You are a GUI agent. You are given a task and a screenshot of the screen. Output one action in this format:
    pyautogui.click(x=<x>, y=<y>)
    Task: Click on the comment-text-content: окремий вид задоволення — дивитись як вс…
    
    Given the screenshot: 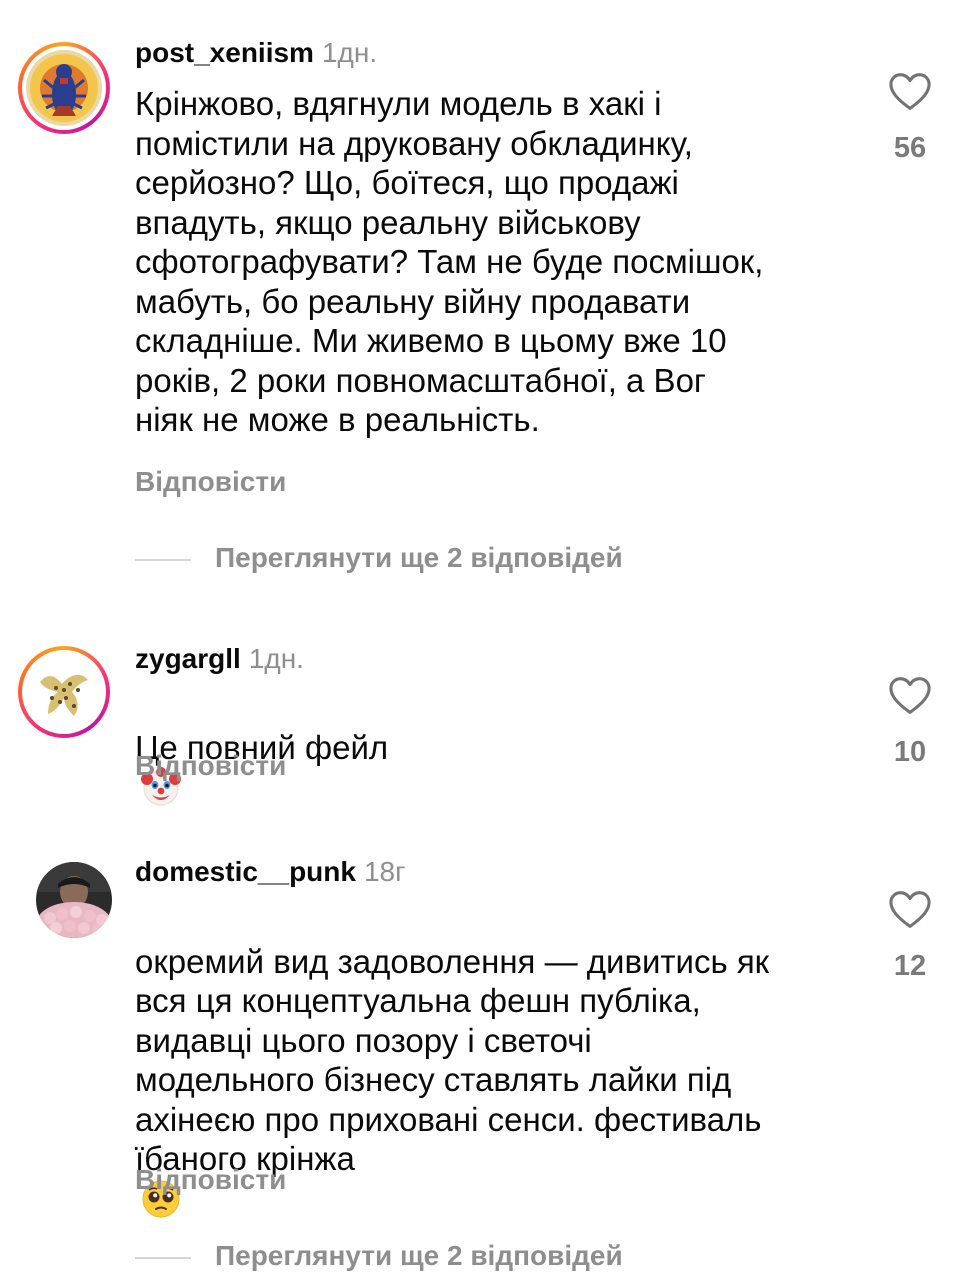 What is the action you would take?
    pyautogui.click(x=452, y=1060)
    